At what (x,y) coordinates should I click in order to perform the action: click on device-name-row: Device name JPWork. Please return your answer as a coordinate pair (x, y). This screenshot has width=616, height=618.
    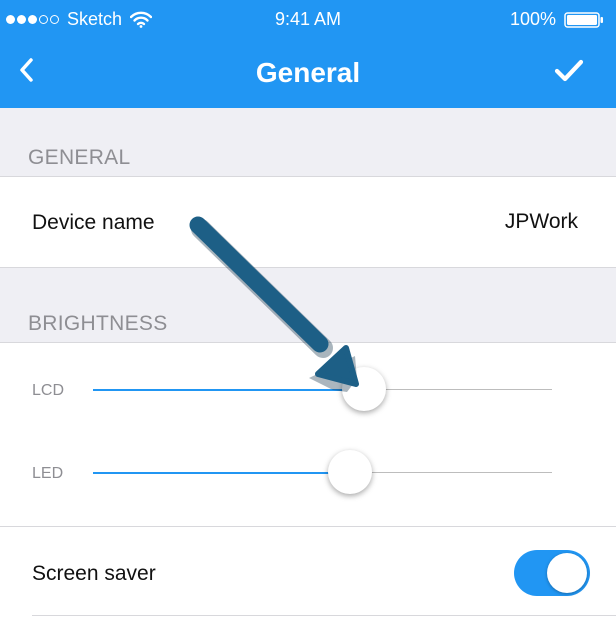
    Looking at the image, I should click on (308, 222).